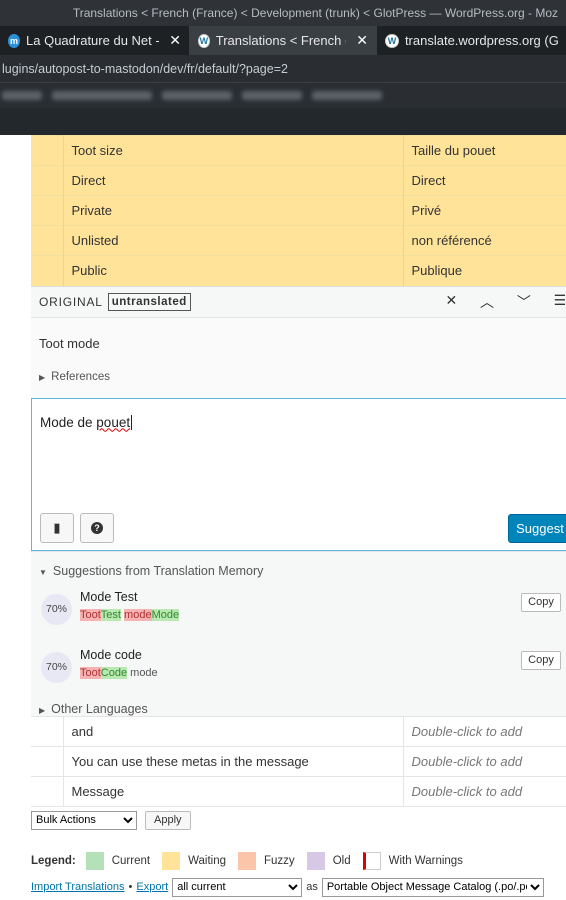  What do you see at coordinates (99, 708) in the screenshot?
I see `other-languages-label: Other Languages` at bounding box center [99, 708].